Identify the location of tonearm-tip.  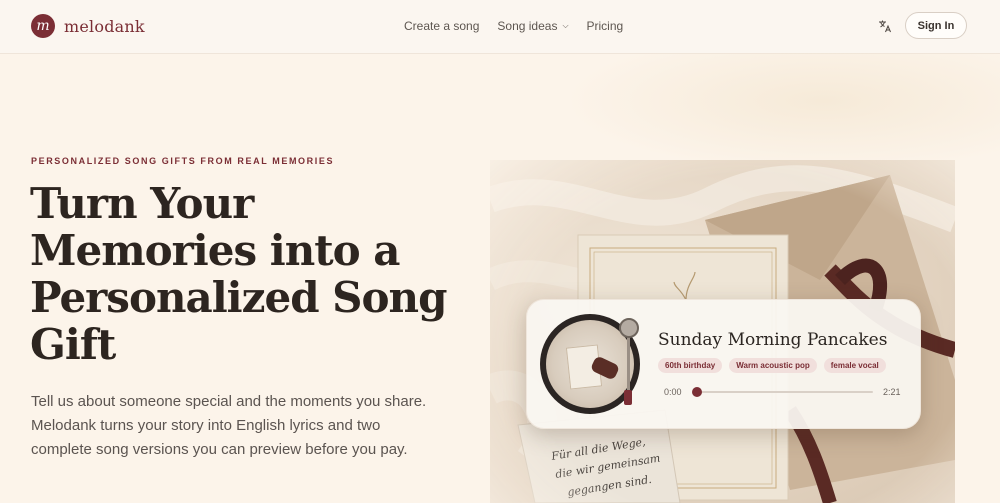
(628, 397).